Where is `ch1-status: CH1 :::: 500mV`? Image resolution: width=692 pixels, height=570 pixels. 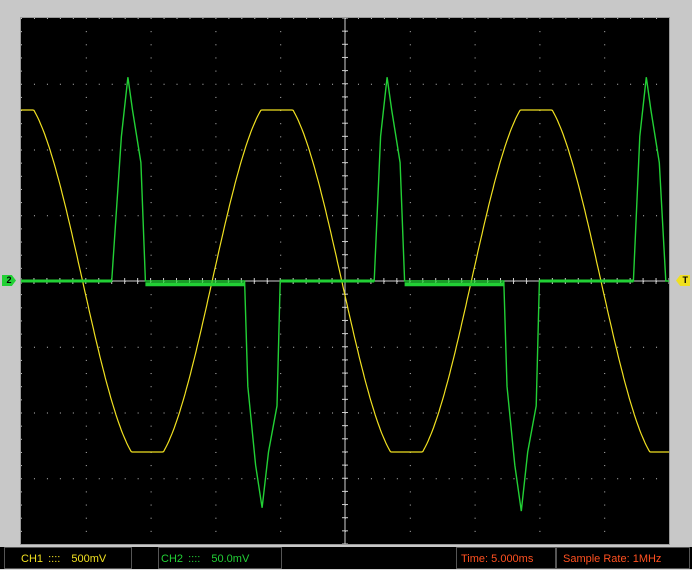
ch1-status: CH1 :::: 500mV is located at coordinates (68, 558).